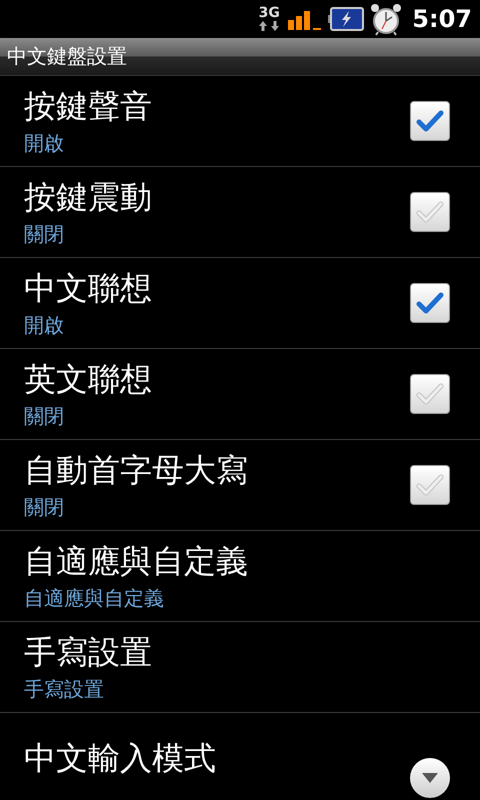 This screenshot has height=800, width=480. What do you see at coordinates (240, 212) in the screenshot?
I see `setting-row: 按鍵震動 關閉` at bounding box center [240, 212].